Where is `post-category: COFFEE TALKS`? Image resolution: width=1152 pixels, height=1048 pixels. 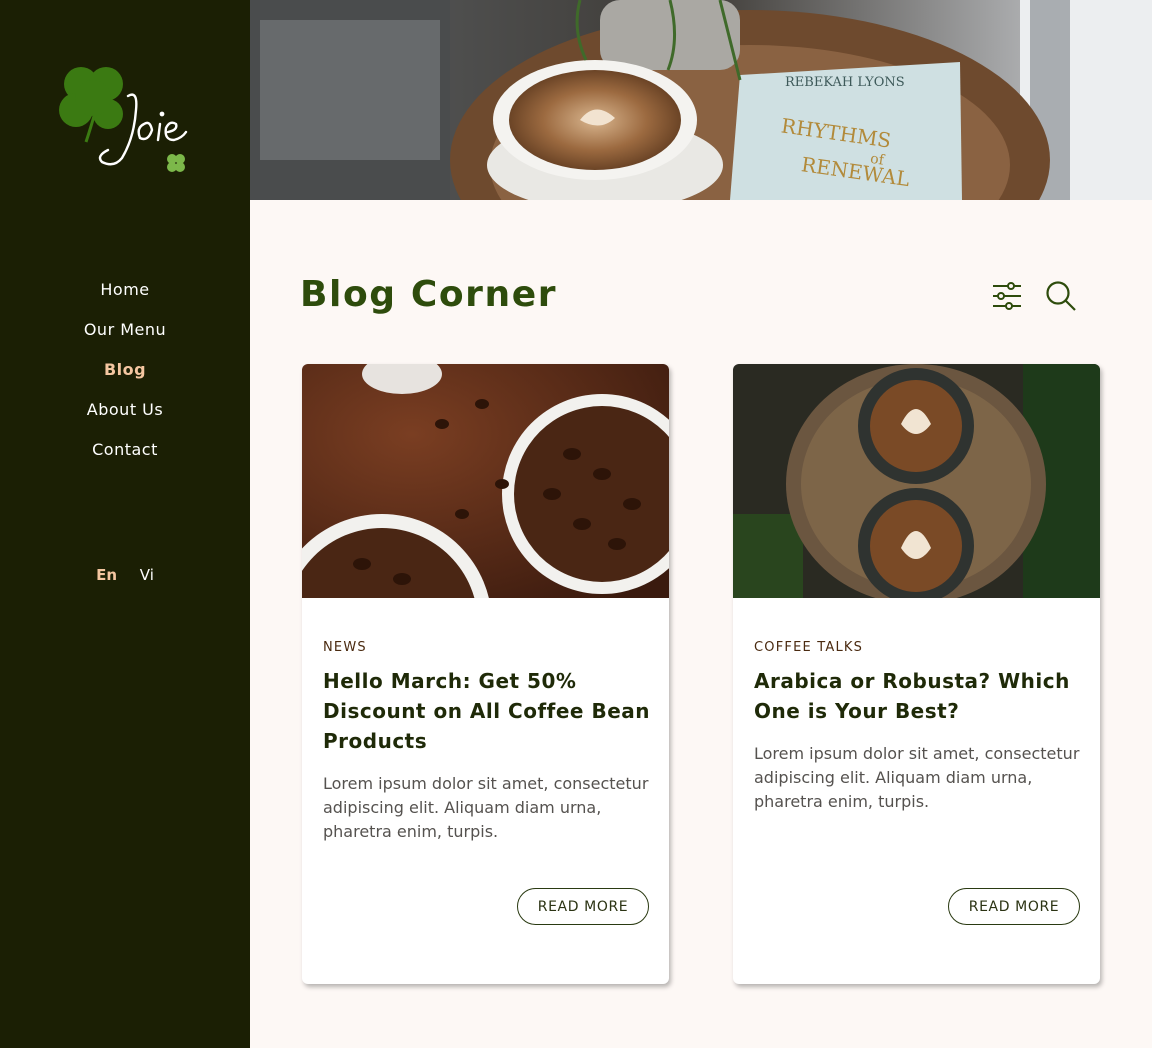
post-category: COFFEE TALKS is located at coordinates (809, 647).